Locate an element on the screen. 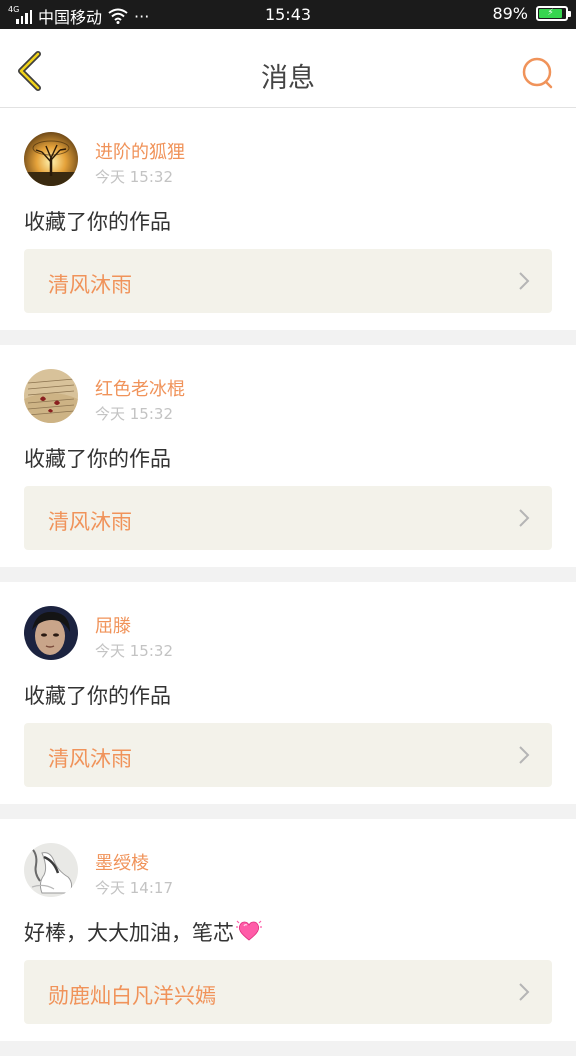 This screenshot has height=1056, width=576. search-button is located at coordinates (538, 73).